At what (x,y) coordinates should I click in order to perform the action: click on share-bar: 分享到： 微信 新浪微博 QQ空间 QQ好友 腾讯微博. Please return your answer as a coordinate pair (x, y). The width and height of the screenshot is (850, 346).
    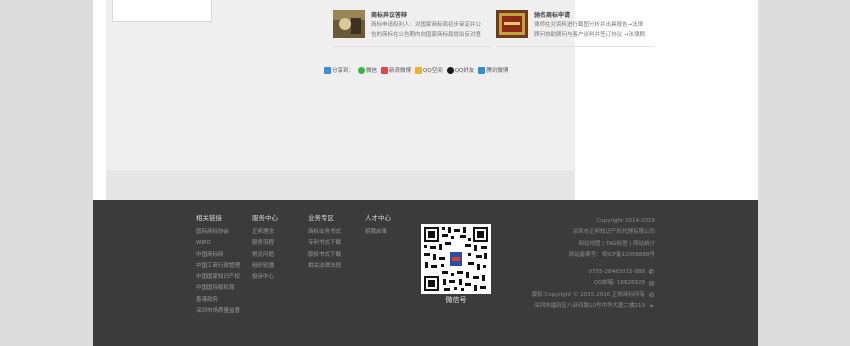
    Looking at the image, I should click on (418, 70).